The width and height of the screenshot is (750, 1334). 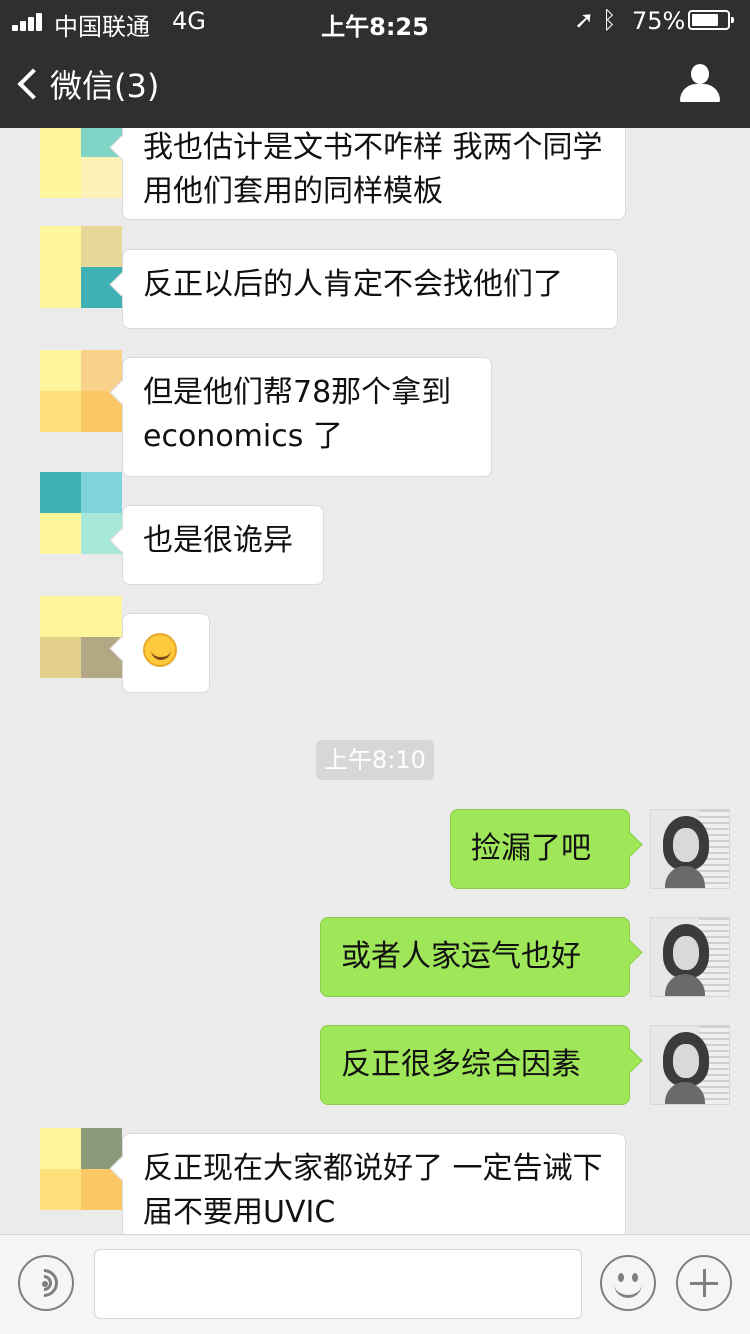 I want to click on plus-icon, so click(x=704, y=1283).